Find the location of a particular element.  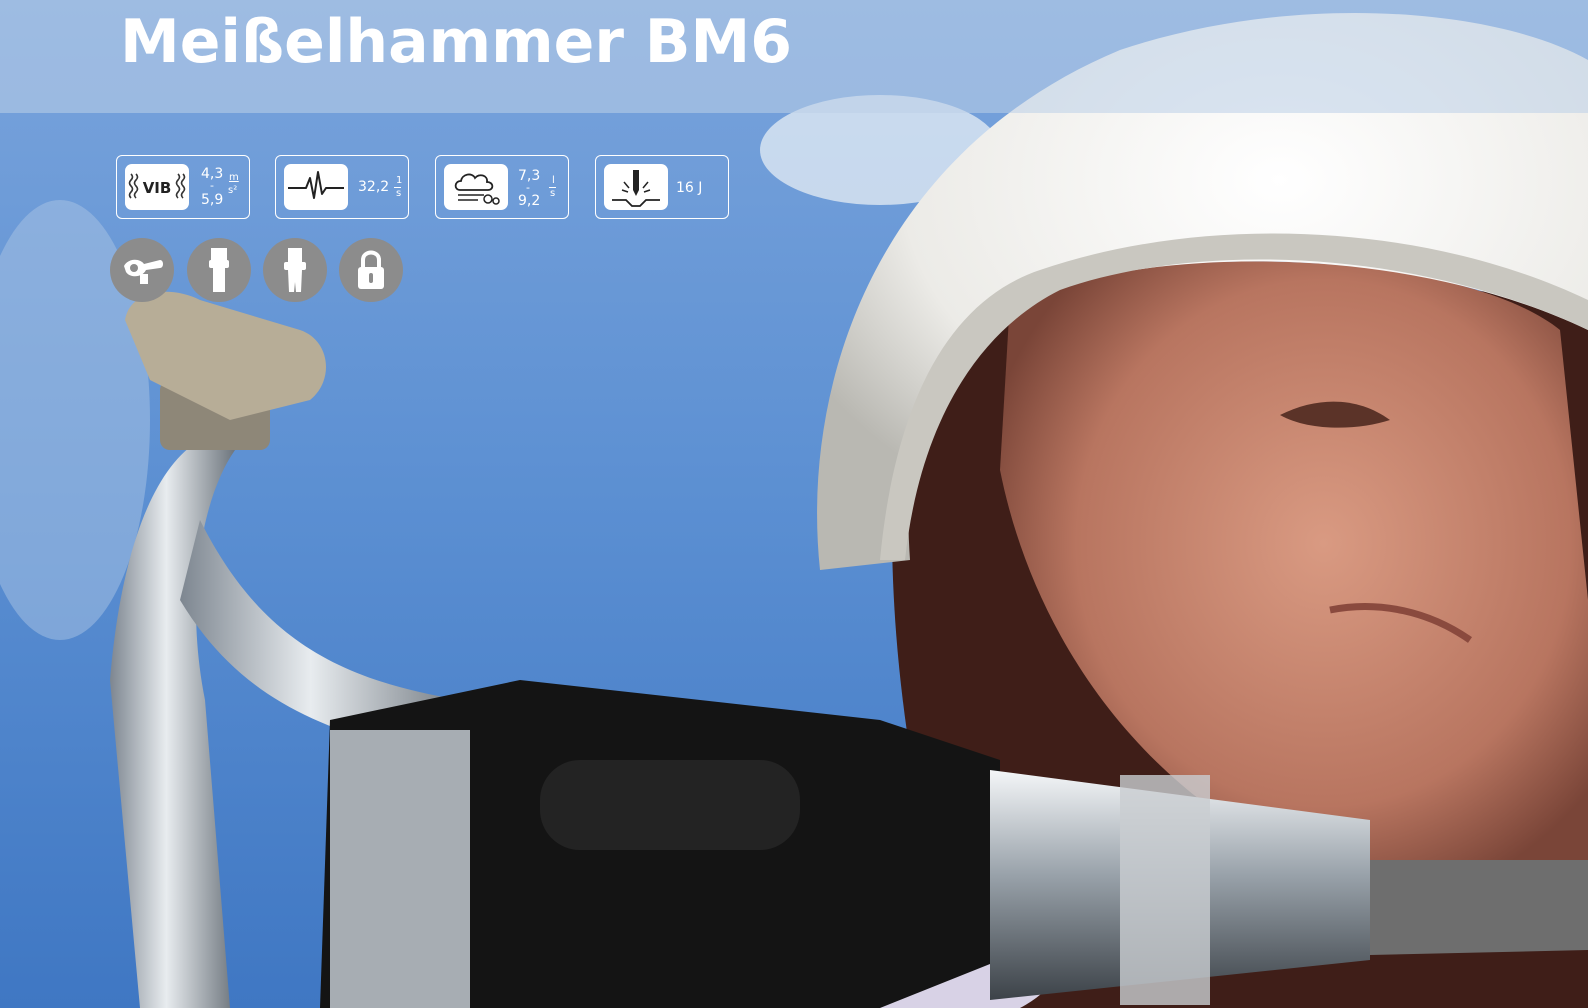

spec-air-consumption: 7,3 - 9,2 l s is located at coordinates (502, 187).